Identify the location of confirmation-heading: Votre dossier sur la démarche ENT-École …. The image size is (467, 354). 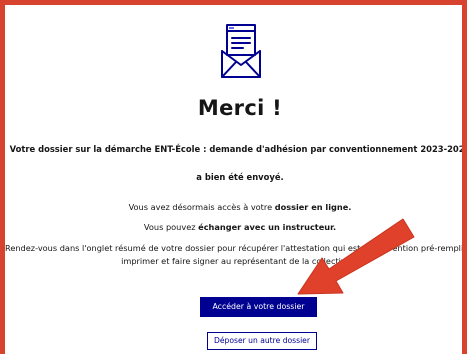
(235, 149).